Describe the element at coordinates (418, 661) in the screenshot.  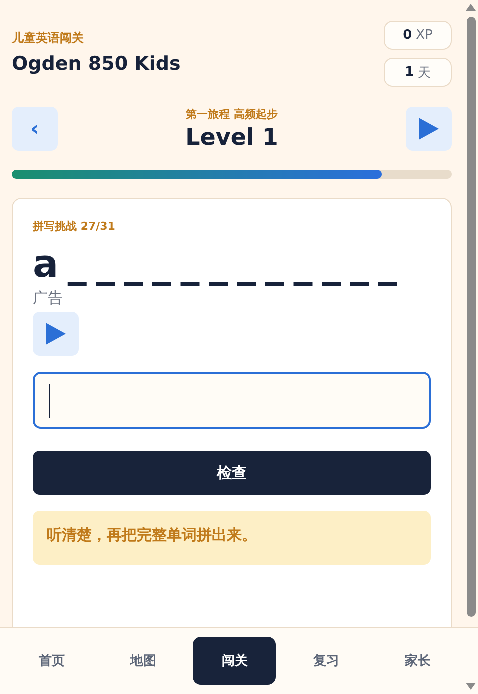
I see `nav-tab: 家长` at that location.